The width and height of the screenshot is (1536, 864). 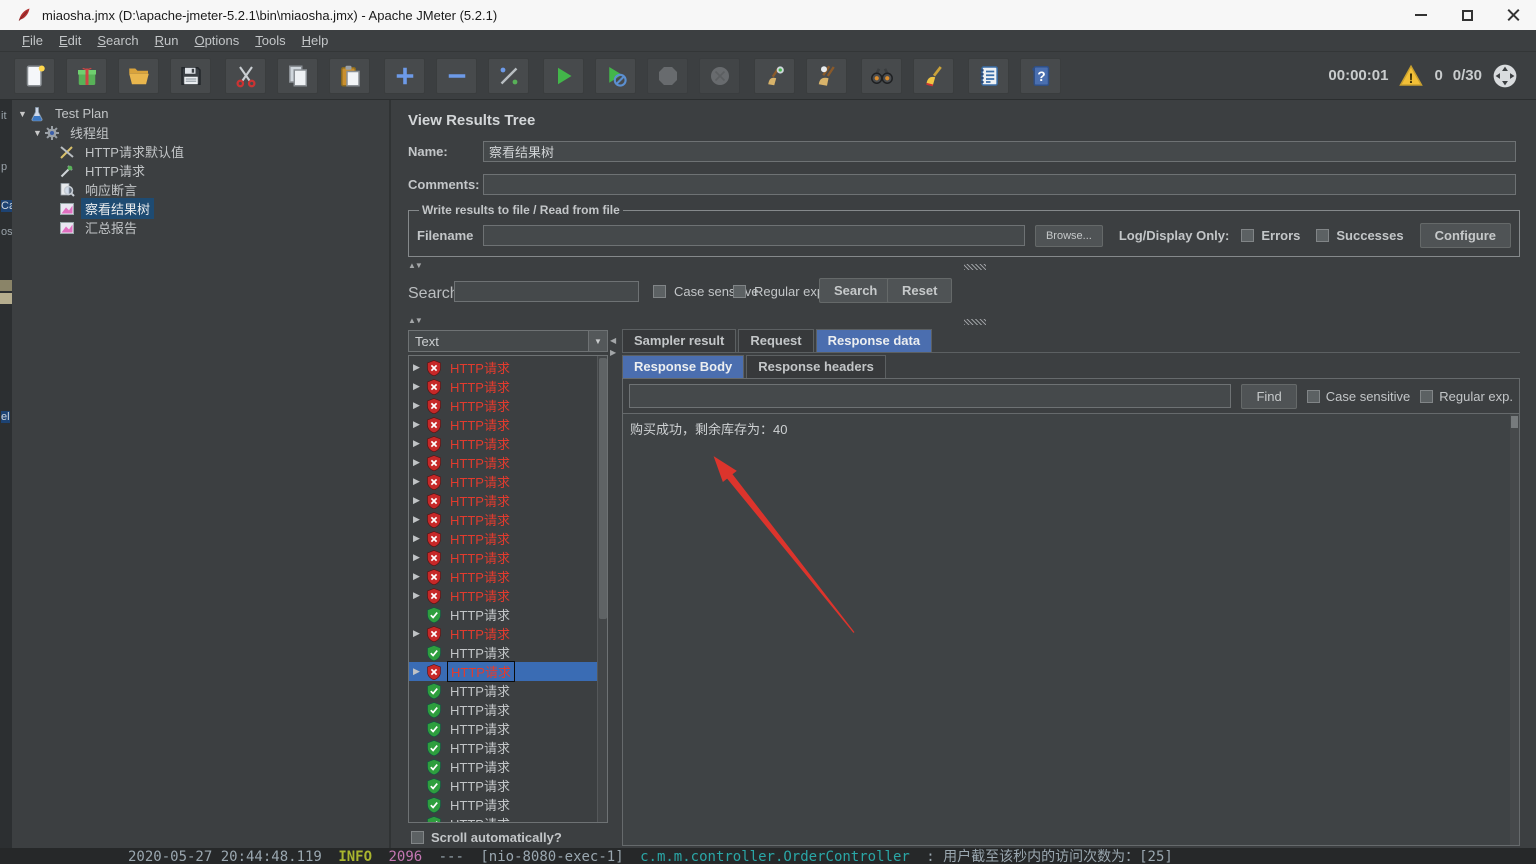 What do you see at coordinates (988, 75) in the screenshot?
I see `function-helper-button` at bounding box center [988, 75].